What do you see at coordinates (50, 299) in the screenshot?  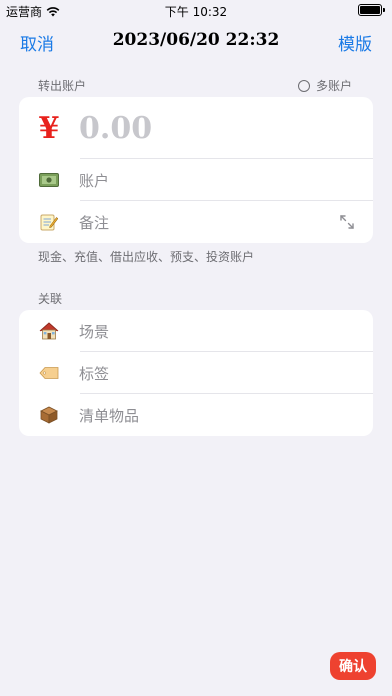 I see `related-header: 关联` at bounding box center [50, 299].